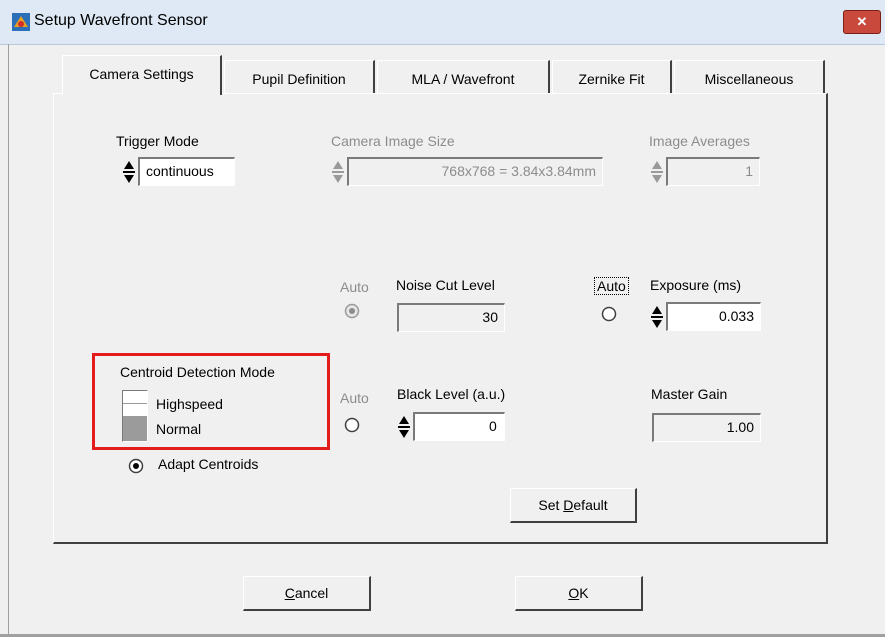 This screenshot has width=885, height=637. Describe the element at coordinates (354, 287) in the screenshot. I see `noise-auto-label: Auto` at that location.